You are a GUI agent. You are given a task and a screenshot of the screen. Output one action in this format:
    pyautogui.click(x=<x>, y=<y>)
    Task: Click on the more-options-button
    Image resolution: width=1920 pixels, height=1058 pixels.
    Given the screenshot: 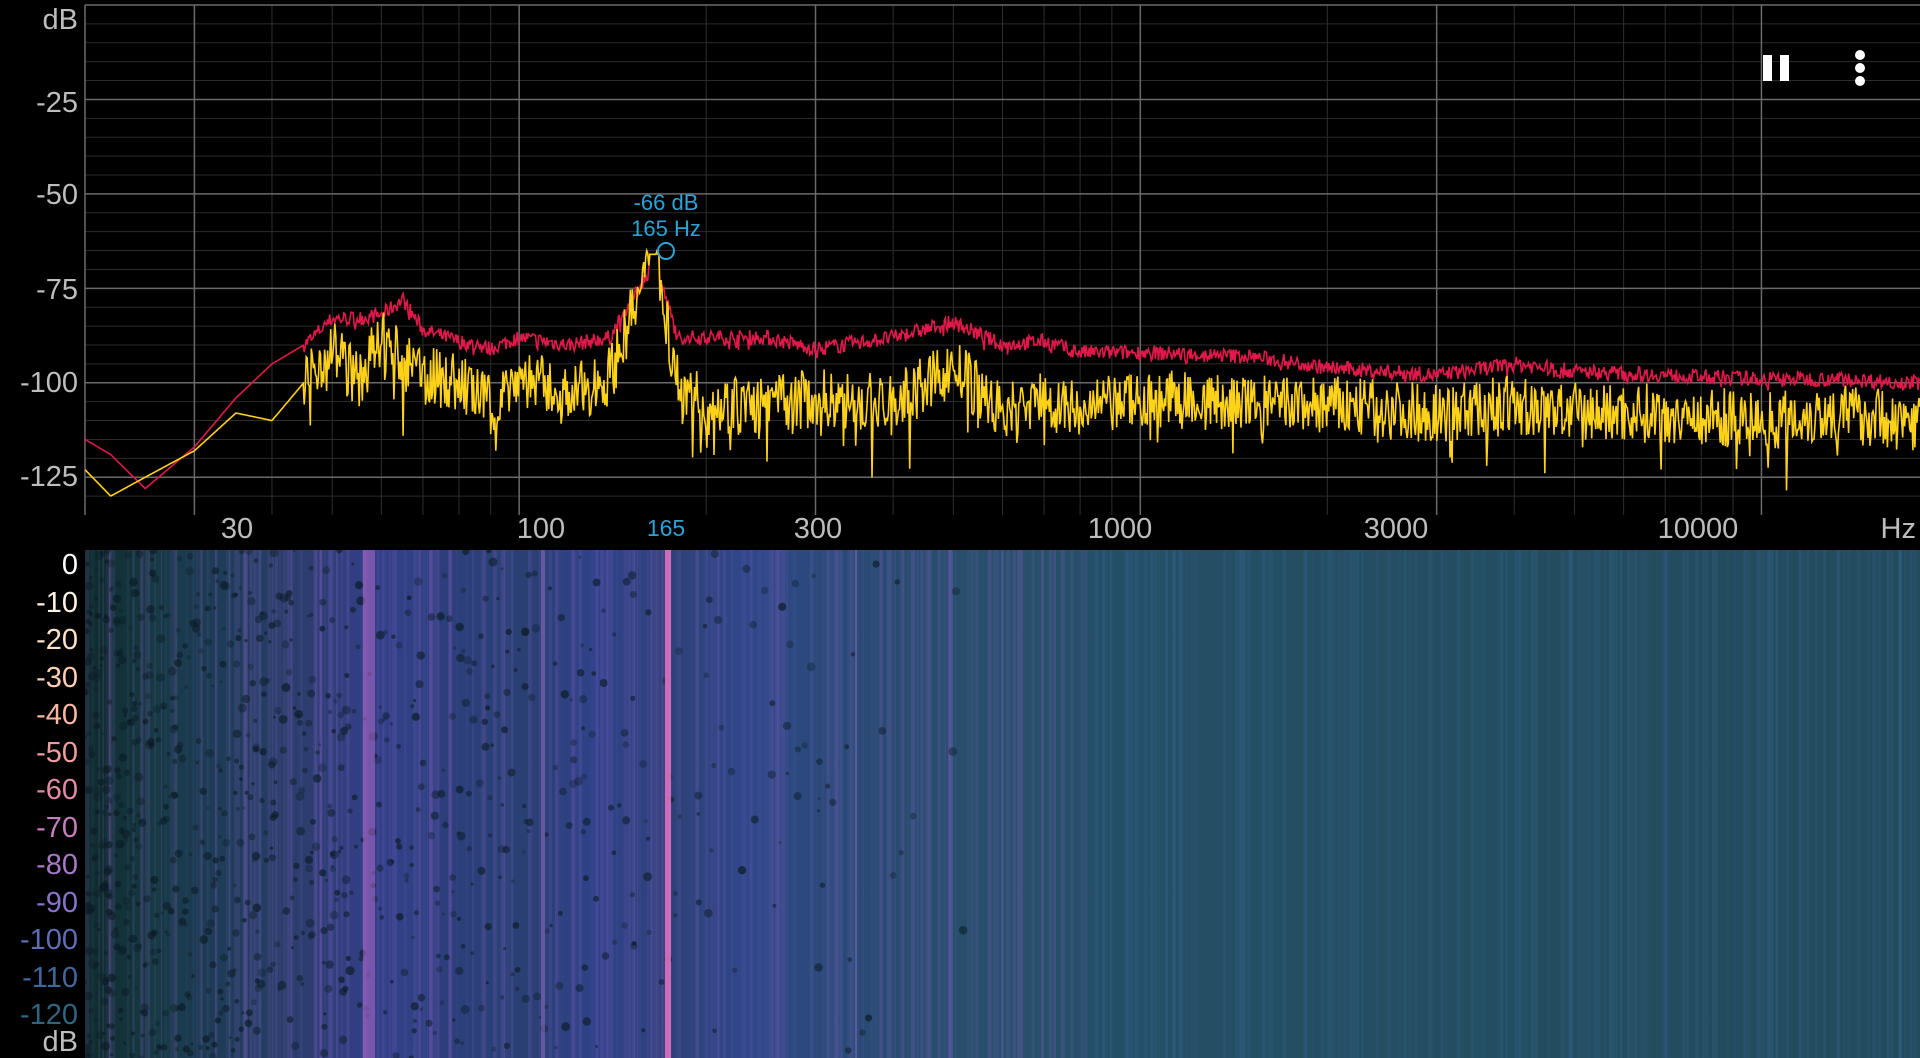 What is the action you would take?
    pyautogui.click(x=1860, y=68)
    